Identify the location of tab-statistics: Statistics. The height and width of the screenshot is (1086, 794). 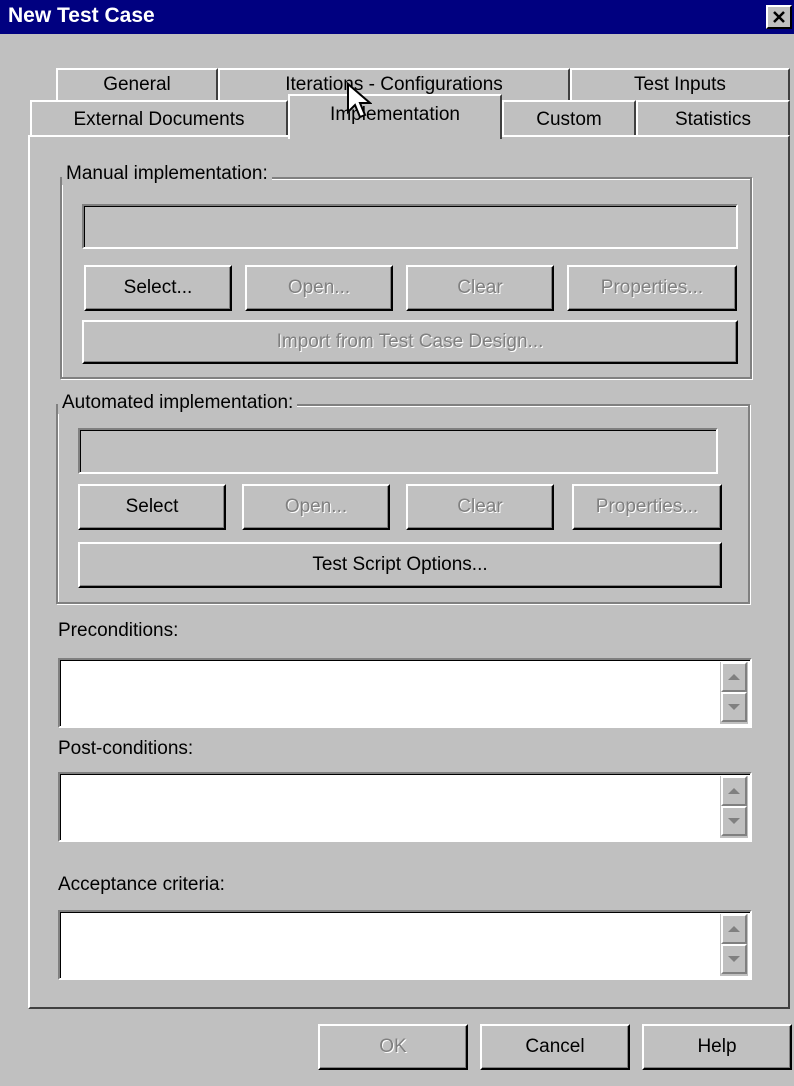
(713, 118).